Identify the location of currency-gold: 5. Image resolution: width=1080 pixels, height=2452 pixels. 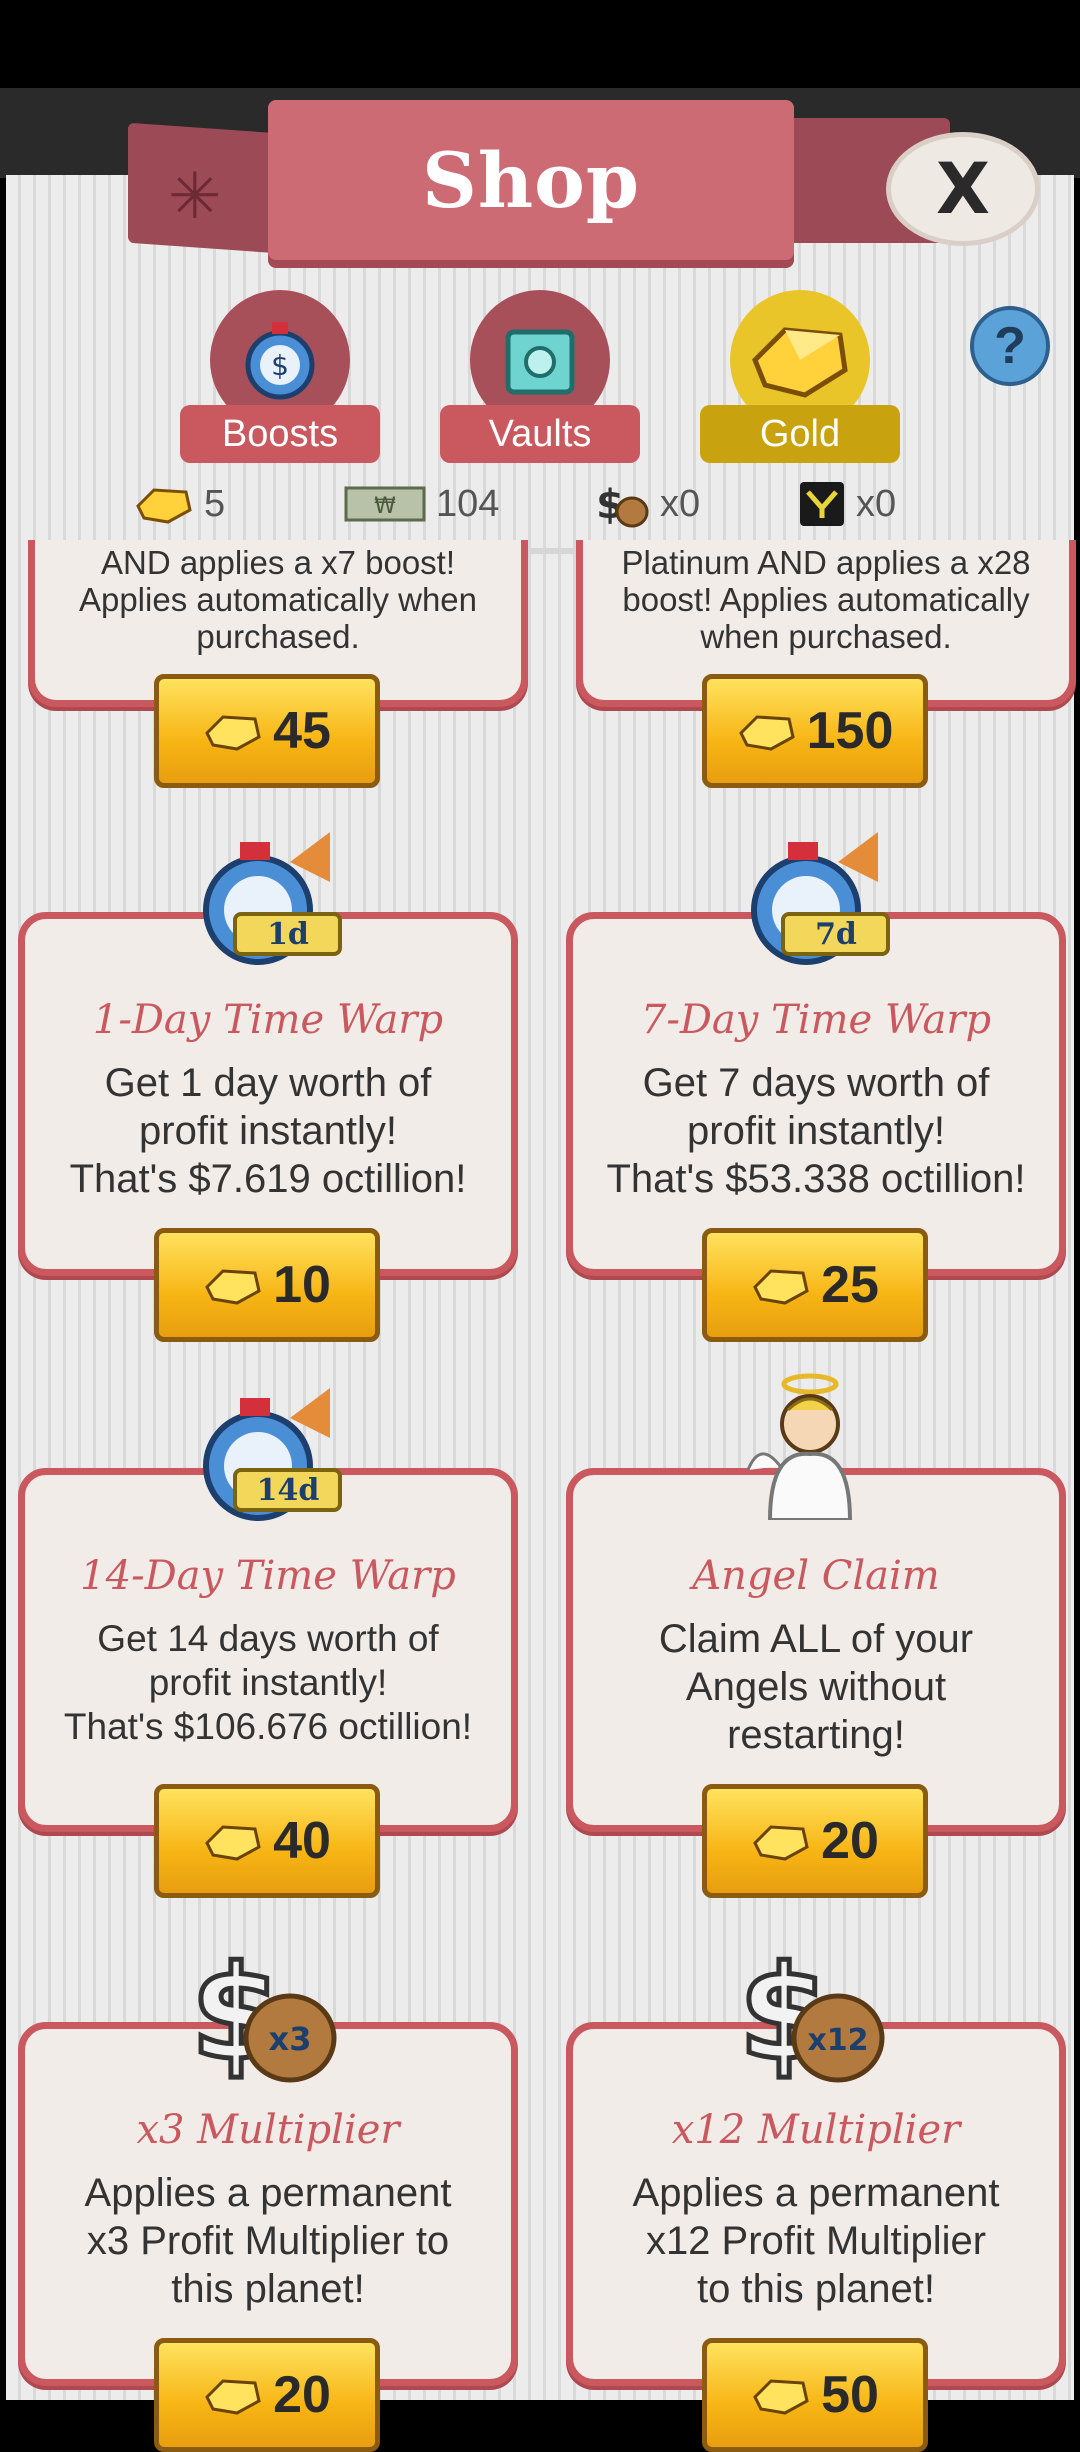
(179, 504).